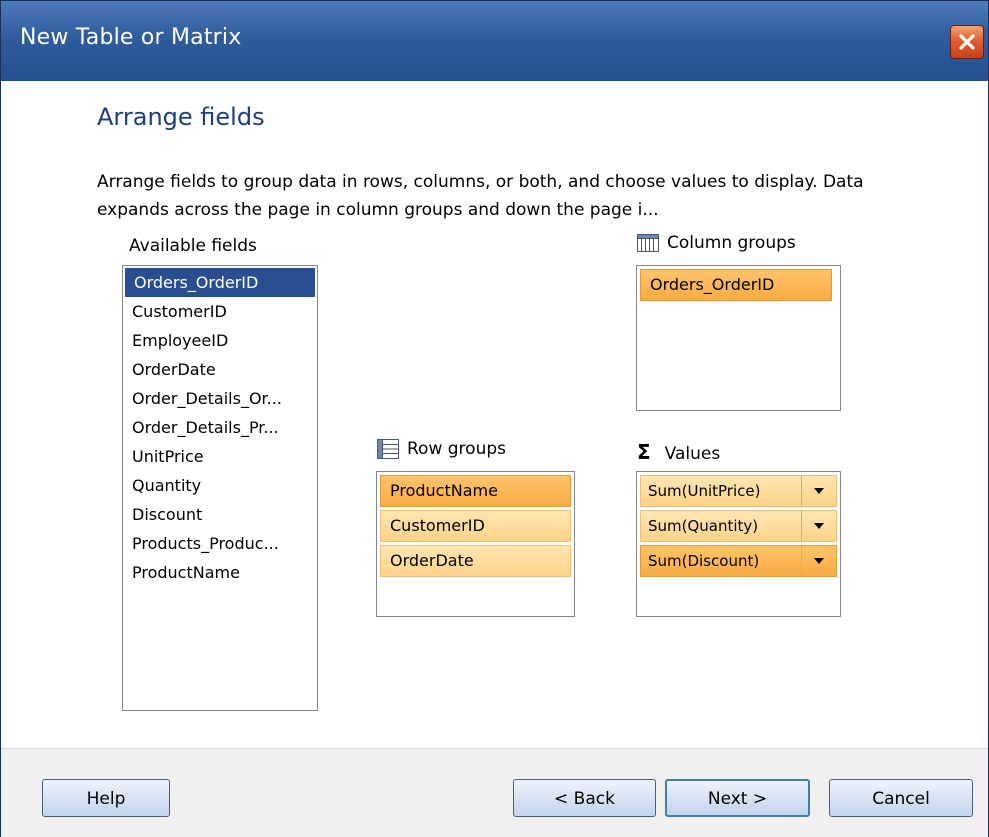  I want to click on values-header: Σ Values, so click(678, 452).